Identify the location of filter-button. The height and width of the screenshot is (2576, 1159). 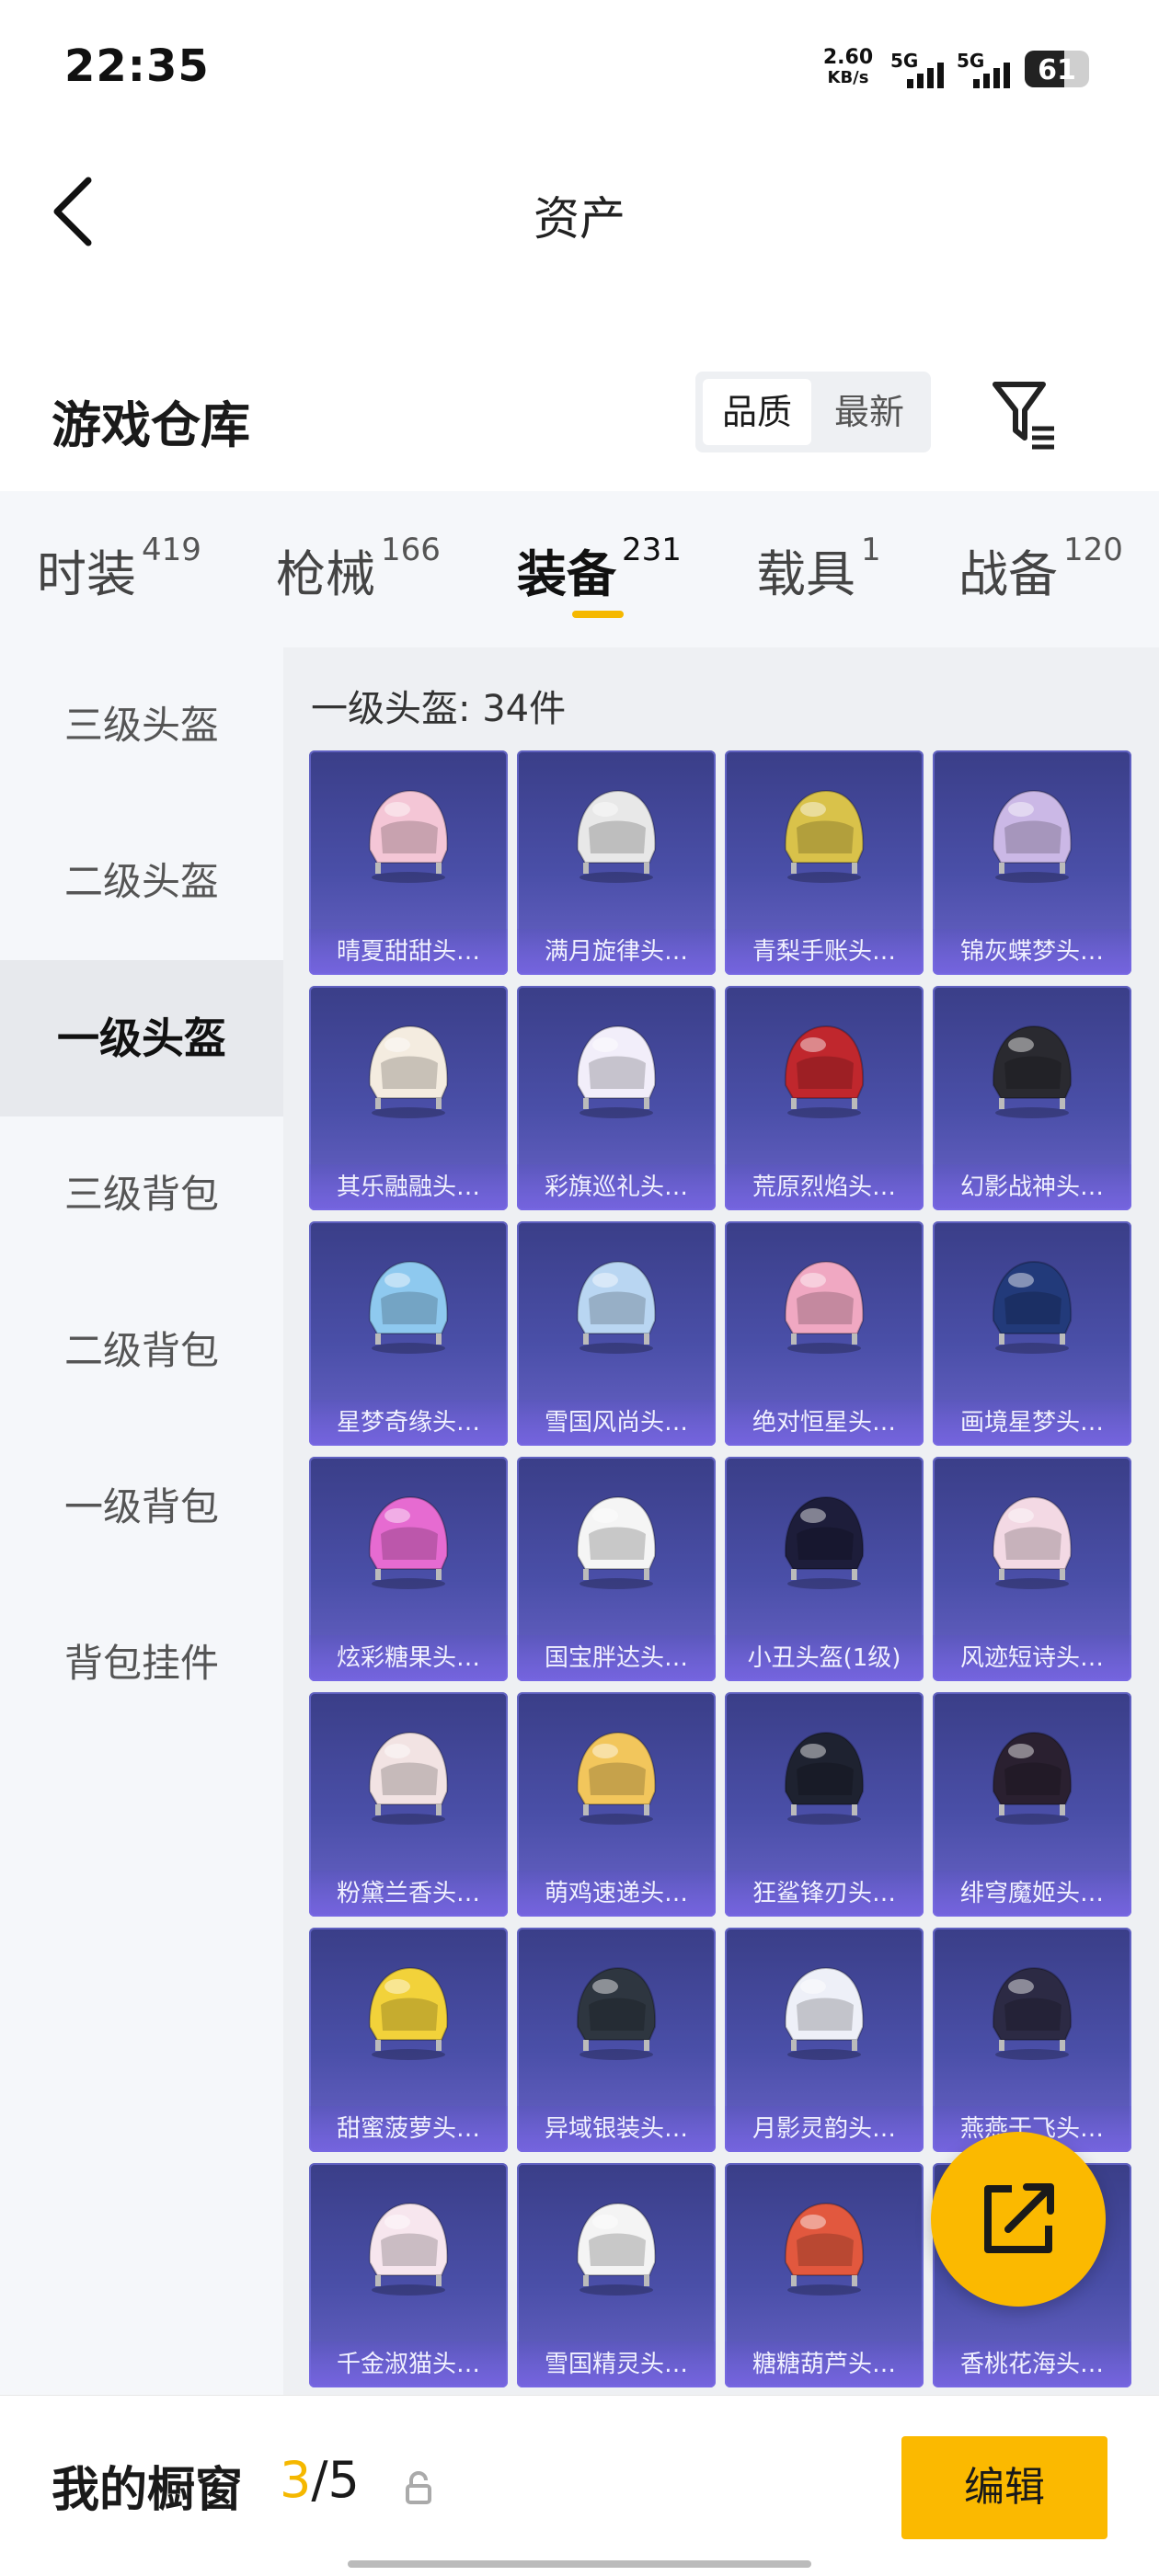
(1025, 414).